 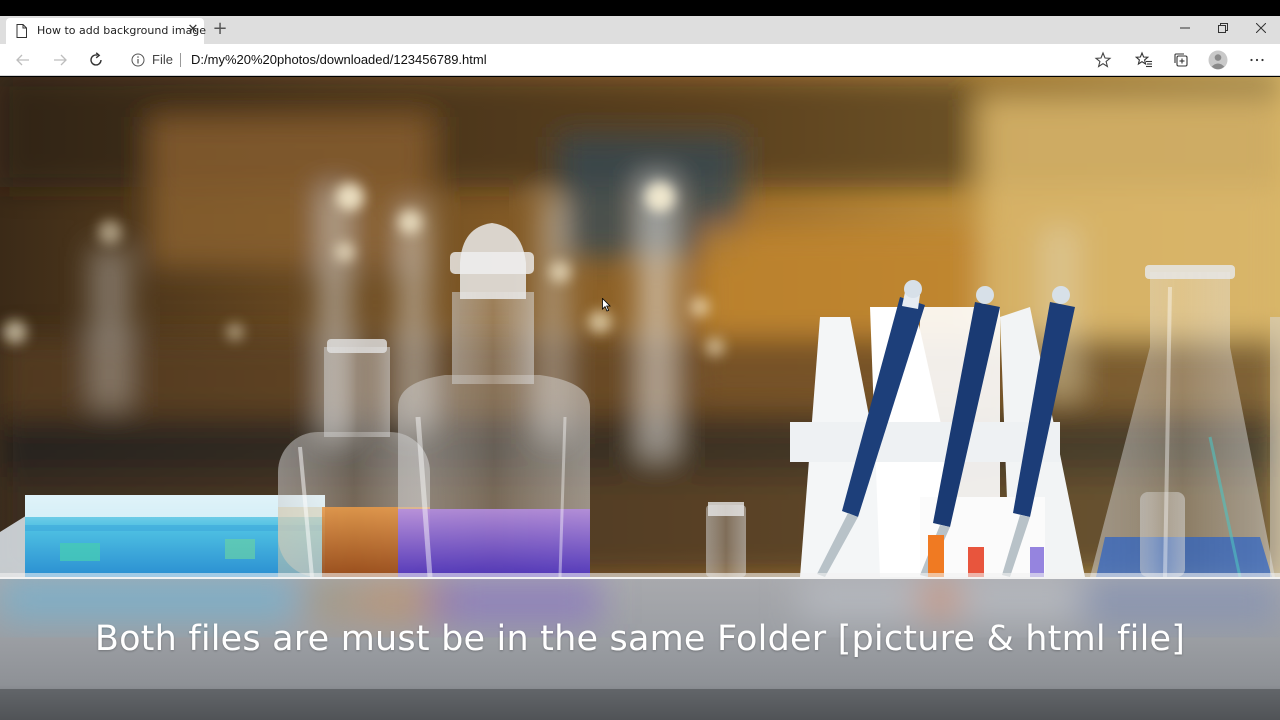 I want to click on back-arrow-icon, so click(x=22, y=60).